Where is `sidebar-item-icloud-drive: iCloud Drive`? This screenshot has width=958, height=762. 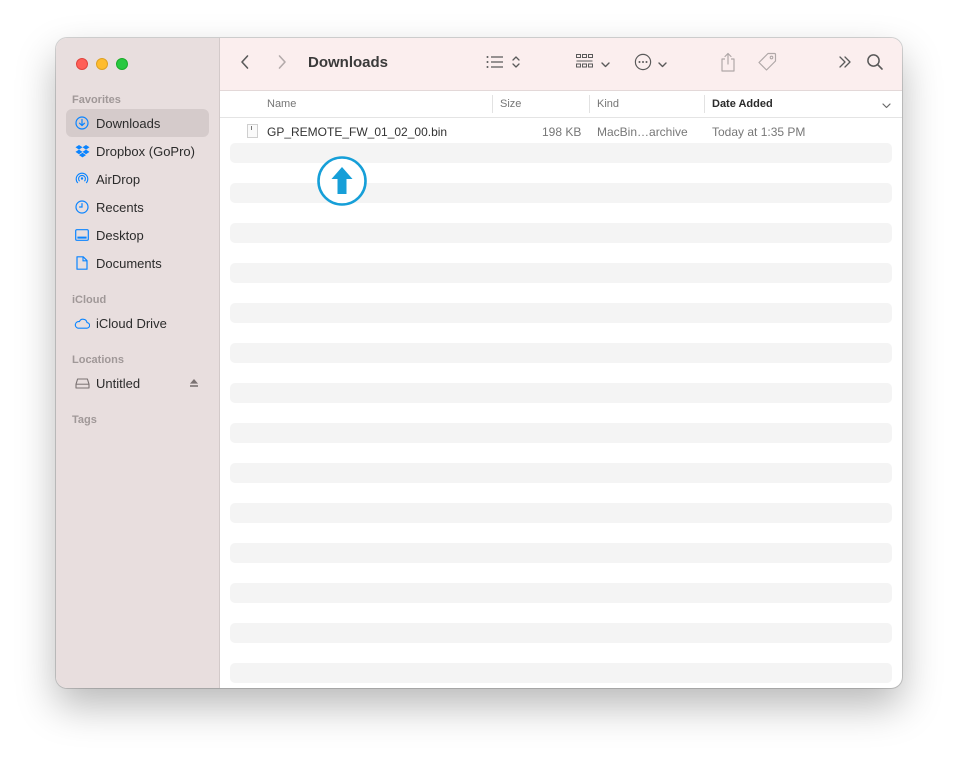 sidebar-item-icloud-drive: iCloud Drive is located at coordinates (137, 323).